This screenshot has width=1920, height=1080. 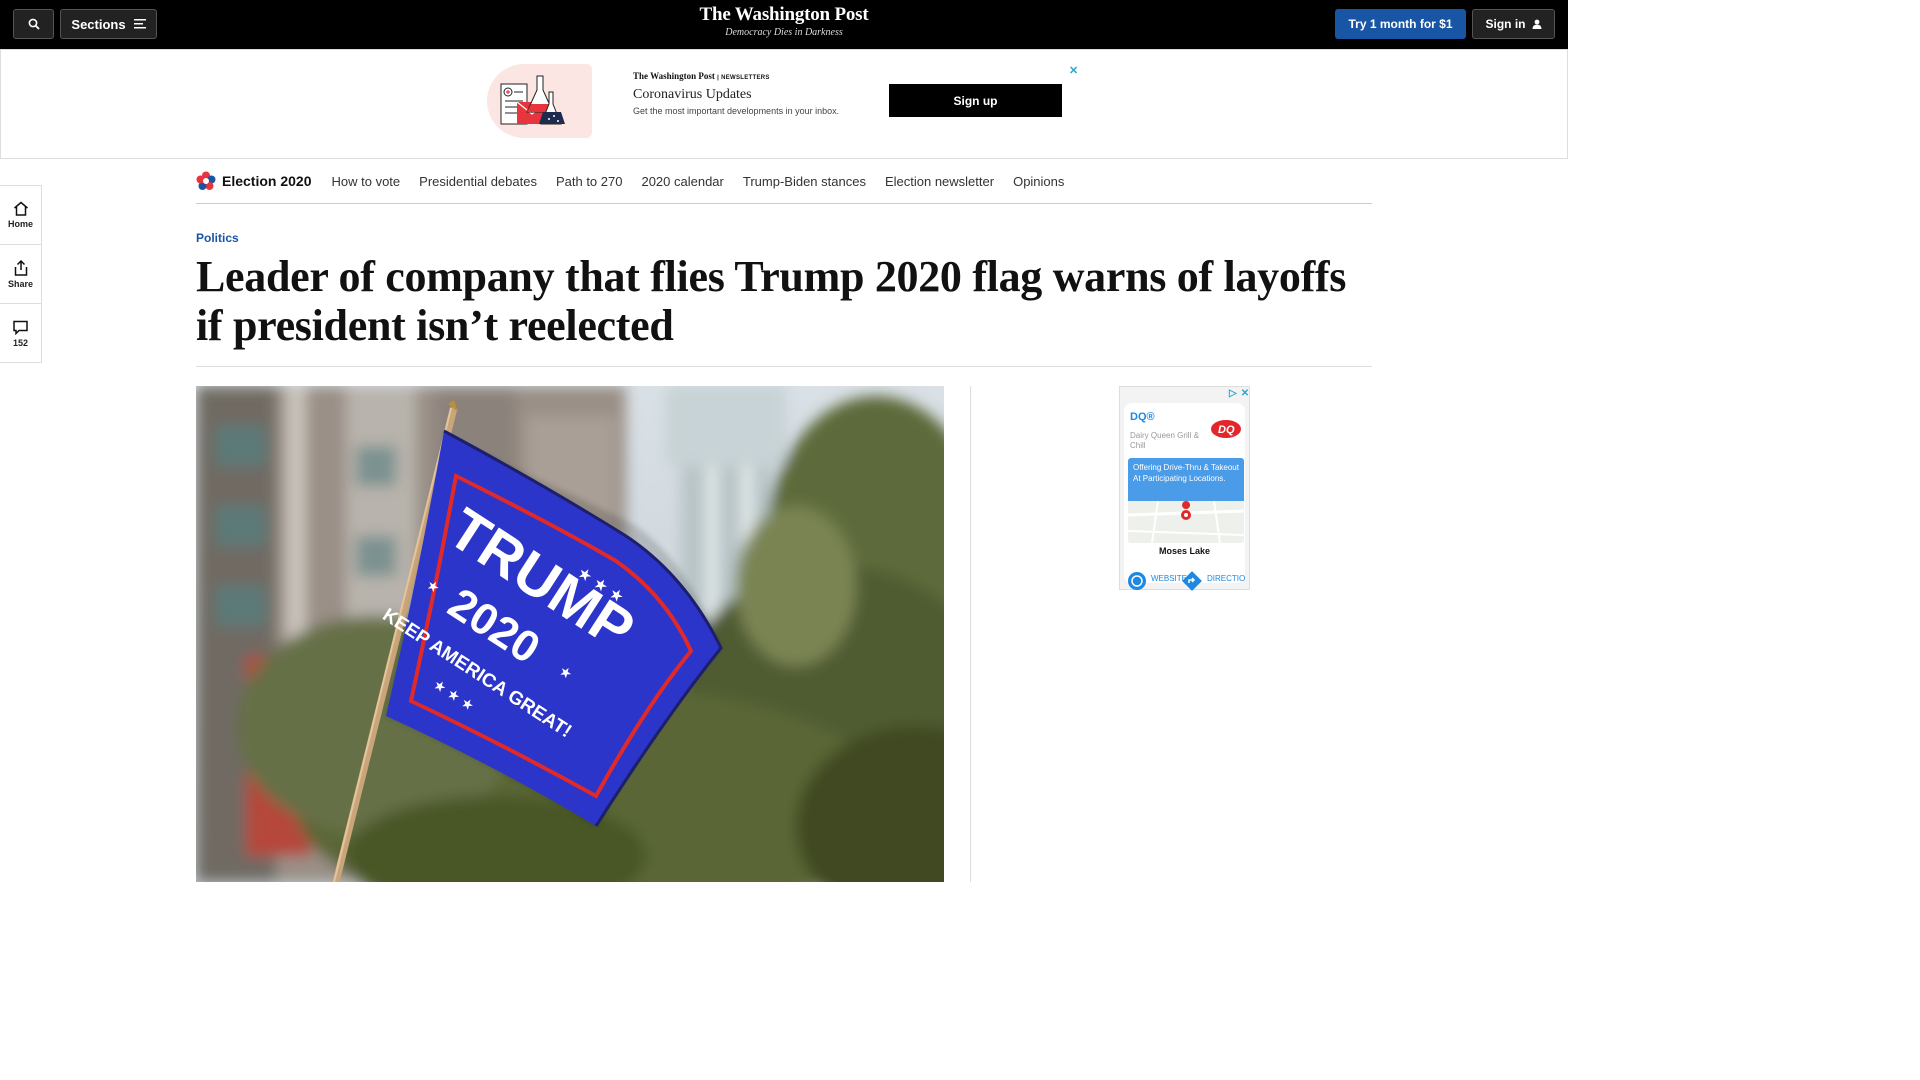 What do you see at coordinates (1226, 578) in the screenshot?
I see `ad-directions-link: DIRECTIONS` at bounding box center [1226, 578].